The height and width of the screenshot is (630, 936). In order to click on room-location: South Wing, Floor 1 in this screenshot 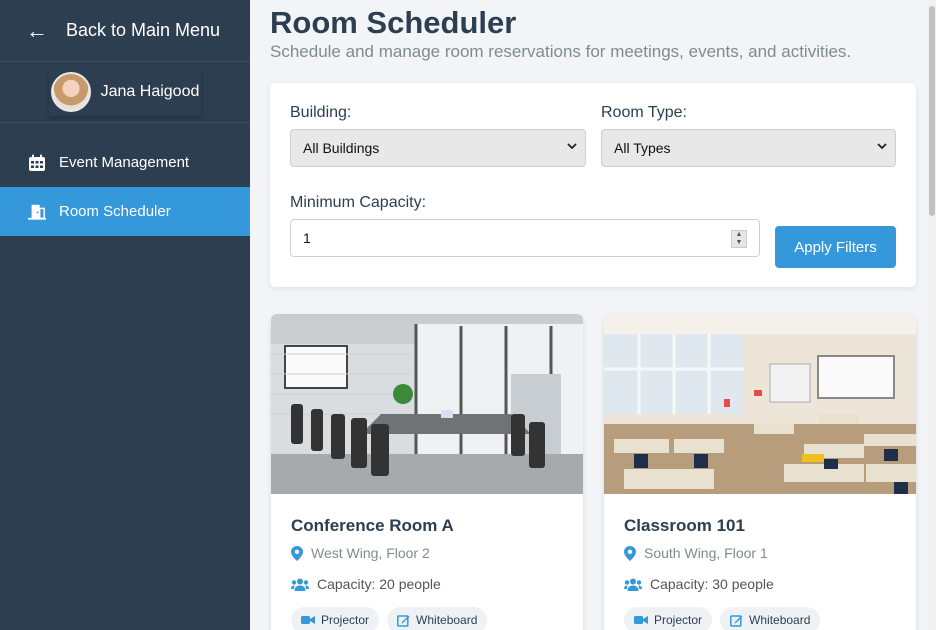, I will do `click(696, 553)`.